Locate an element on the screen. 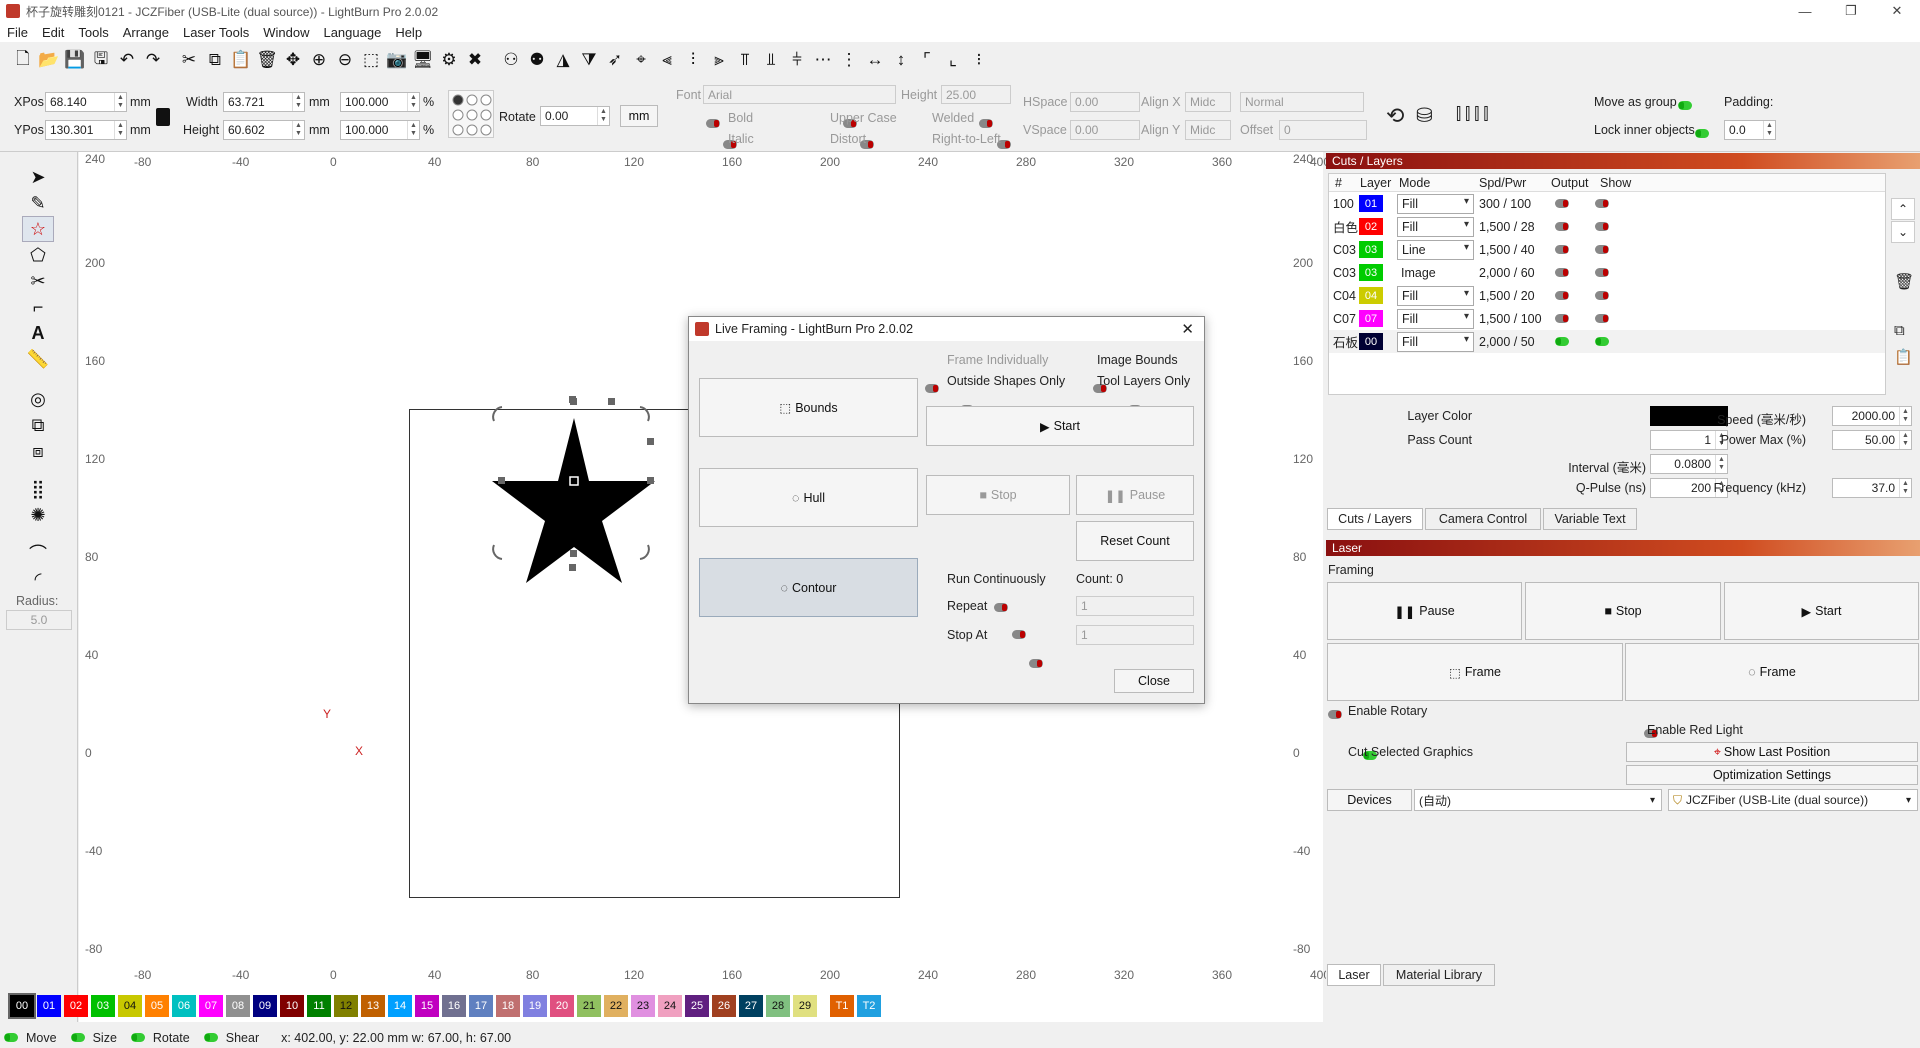  devices-button: Devices is located at coordinates (1369, 800).